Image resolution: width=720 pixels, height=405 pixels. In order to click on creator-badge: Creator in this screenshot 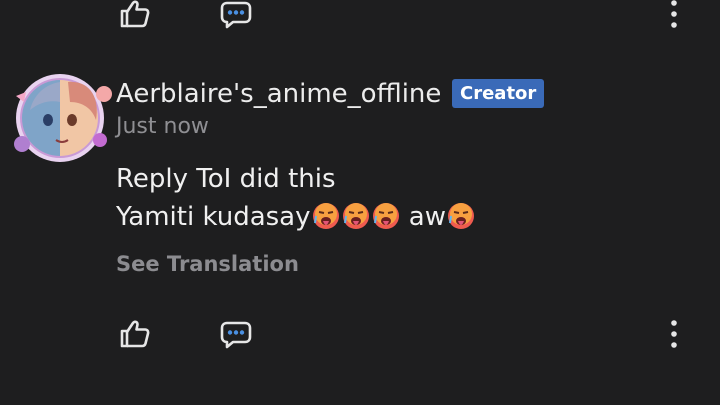, I will do `click(498, 93)`.